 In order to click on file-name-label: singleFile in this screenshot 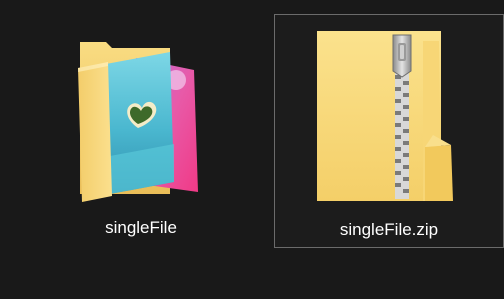, I will do `click(141, 227)`.